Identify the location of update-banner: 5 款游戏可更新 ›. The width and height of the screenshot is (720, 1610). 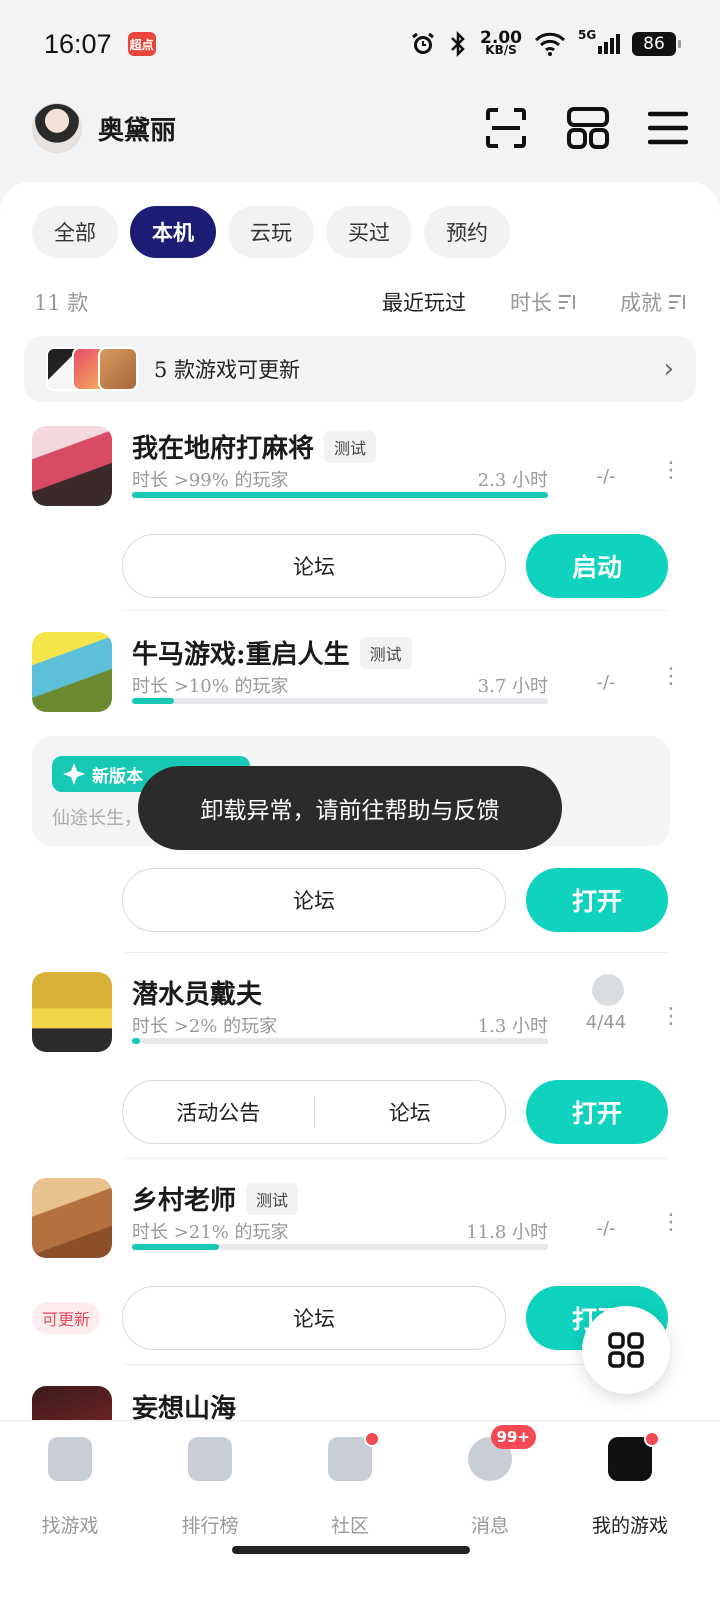
(360, 369).